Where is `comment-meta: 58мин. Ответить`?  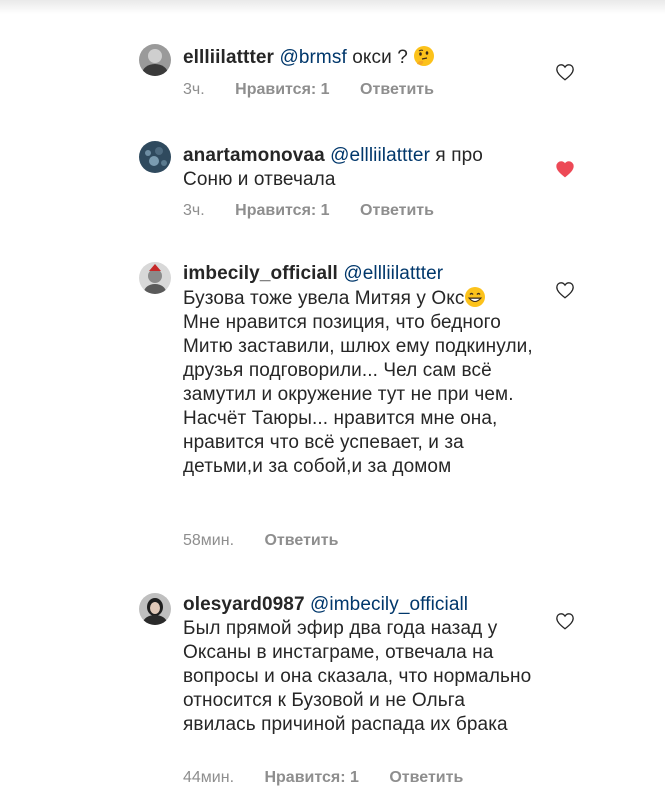
comment-meta: 58мин. Ответить is located at coordinates (260, 541).